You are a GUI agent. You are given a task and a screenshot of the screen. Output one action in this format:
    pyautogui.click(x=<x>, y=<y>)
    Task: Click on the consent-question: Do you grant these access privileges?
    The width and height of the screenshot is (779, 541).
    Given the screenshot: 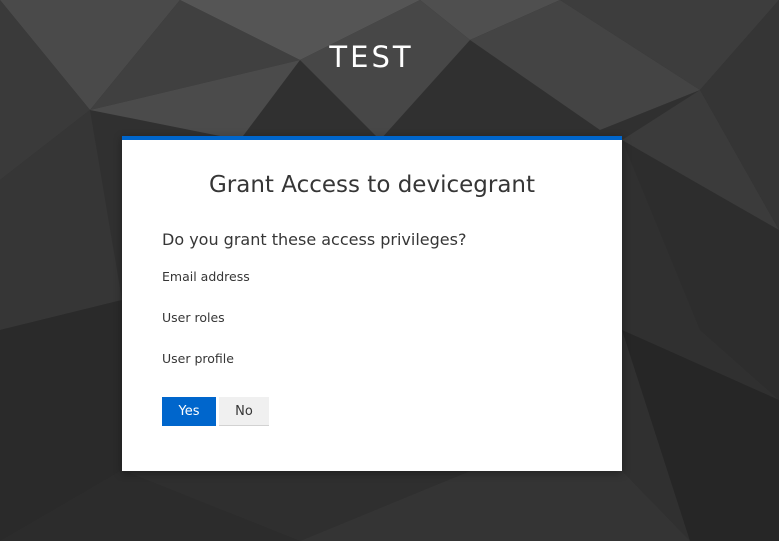 What is the action you would take?
    pyautogui.click(x=314, y=239)
    